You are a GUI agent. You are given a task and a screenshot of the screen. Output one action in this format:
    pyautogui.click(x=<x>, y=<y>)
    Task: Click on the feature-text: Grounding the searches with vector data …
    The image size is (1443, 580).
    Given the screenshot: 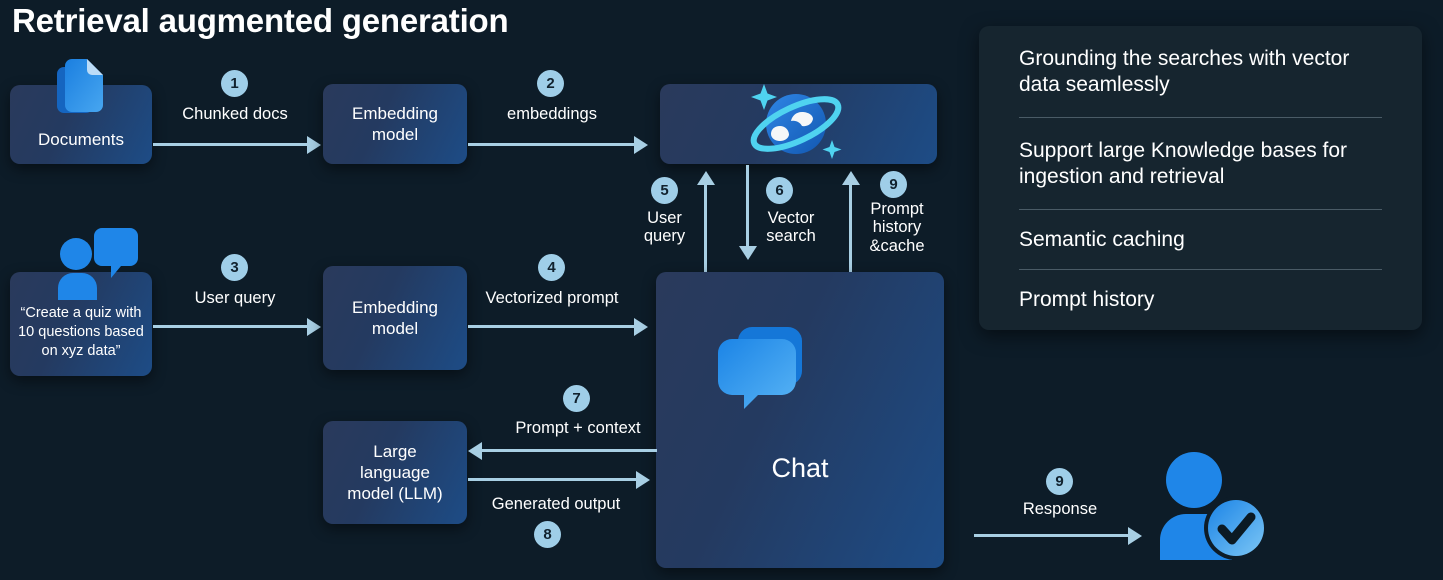 What is the action you would take?
    pyautogui.click(x=1184, y=71)
    